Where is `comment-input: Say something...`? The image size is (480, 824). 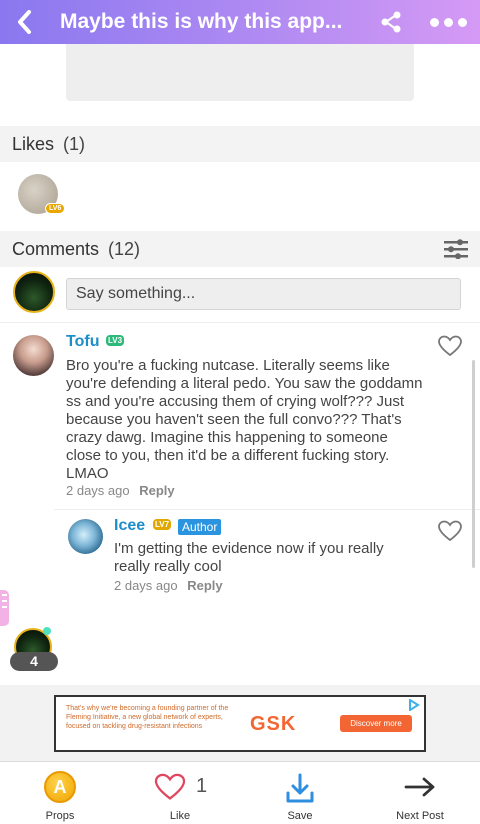 comment-input: Say something... is located at coordinates (263, 294).